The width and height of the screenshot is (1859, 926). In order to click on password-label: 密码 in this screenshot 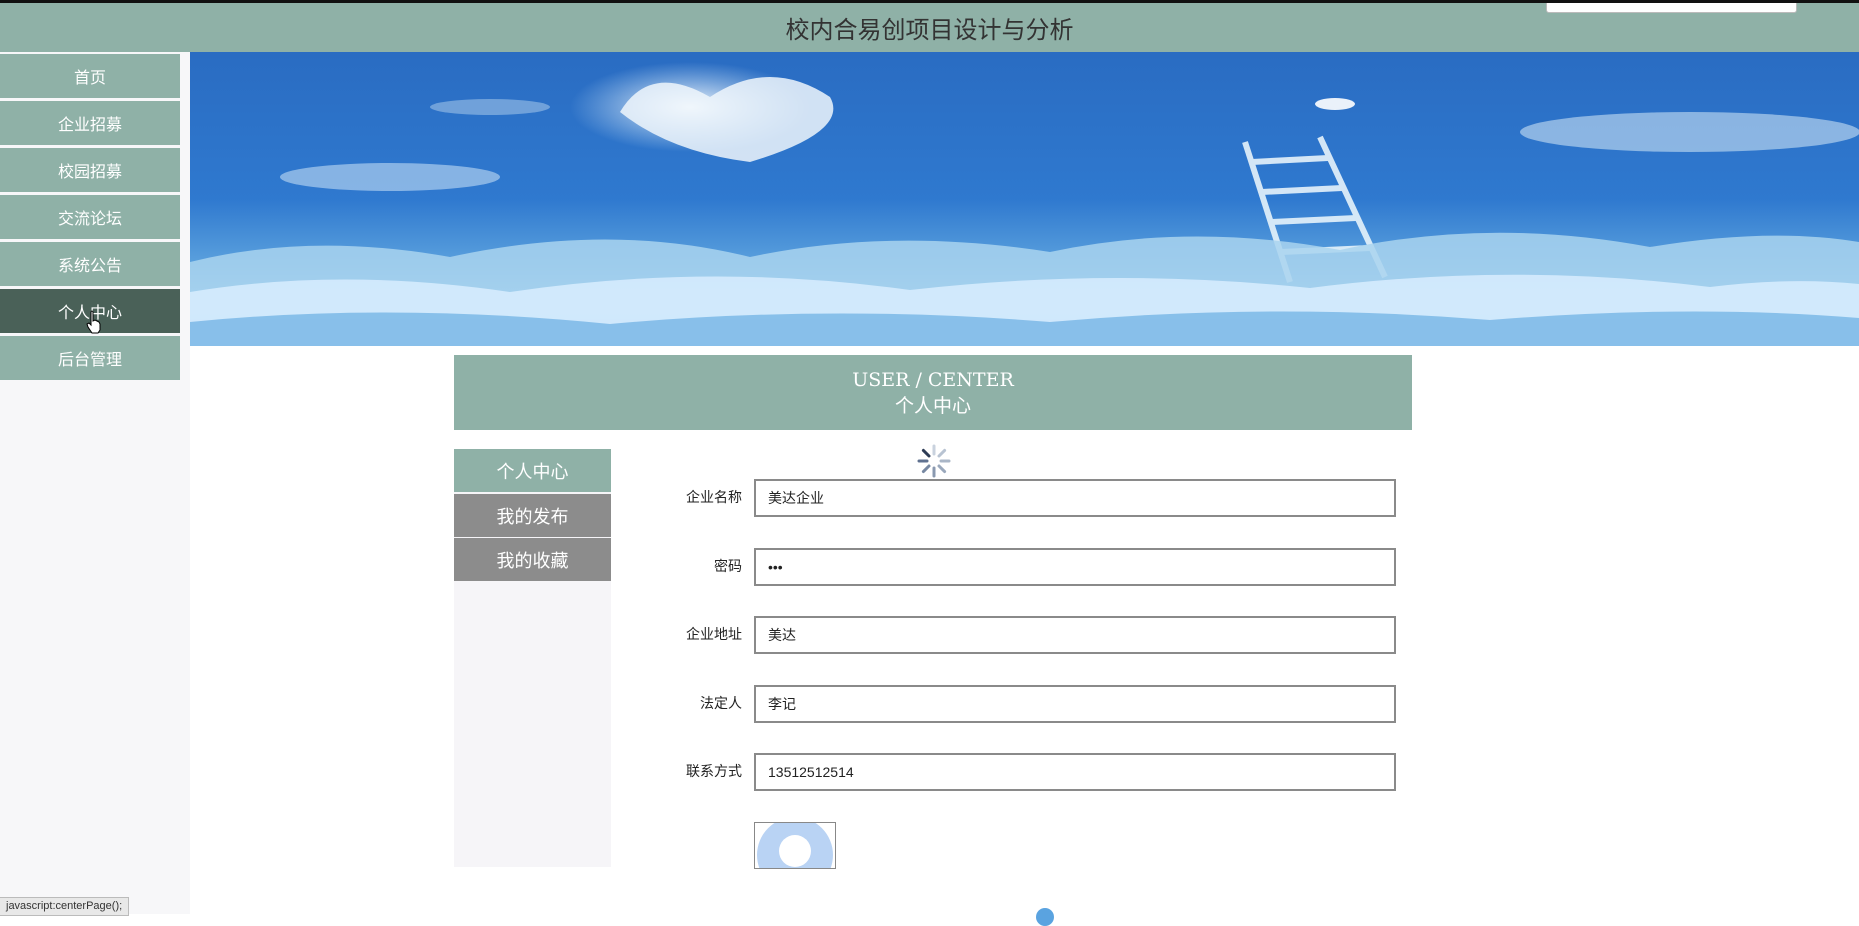, I will do `click(728, 567)`.